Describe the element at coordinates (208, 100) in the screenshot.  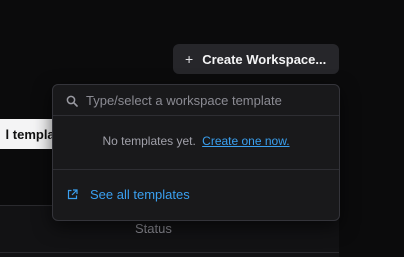
I see `template-search-input` at that location.